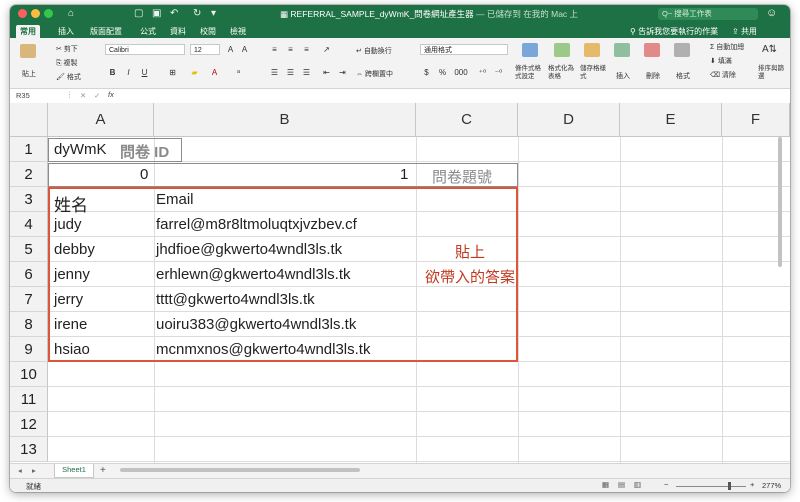  Describe the element at coordinates (290, 72) in the screenshot. I see `align-center-icon: ☰` at that location.